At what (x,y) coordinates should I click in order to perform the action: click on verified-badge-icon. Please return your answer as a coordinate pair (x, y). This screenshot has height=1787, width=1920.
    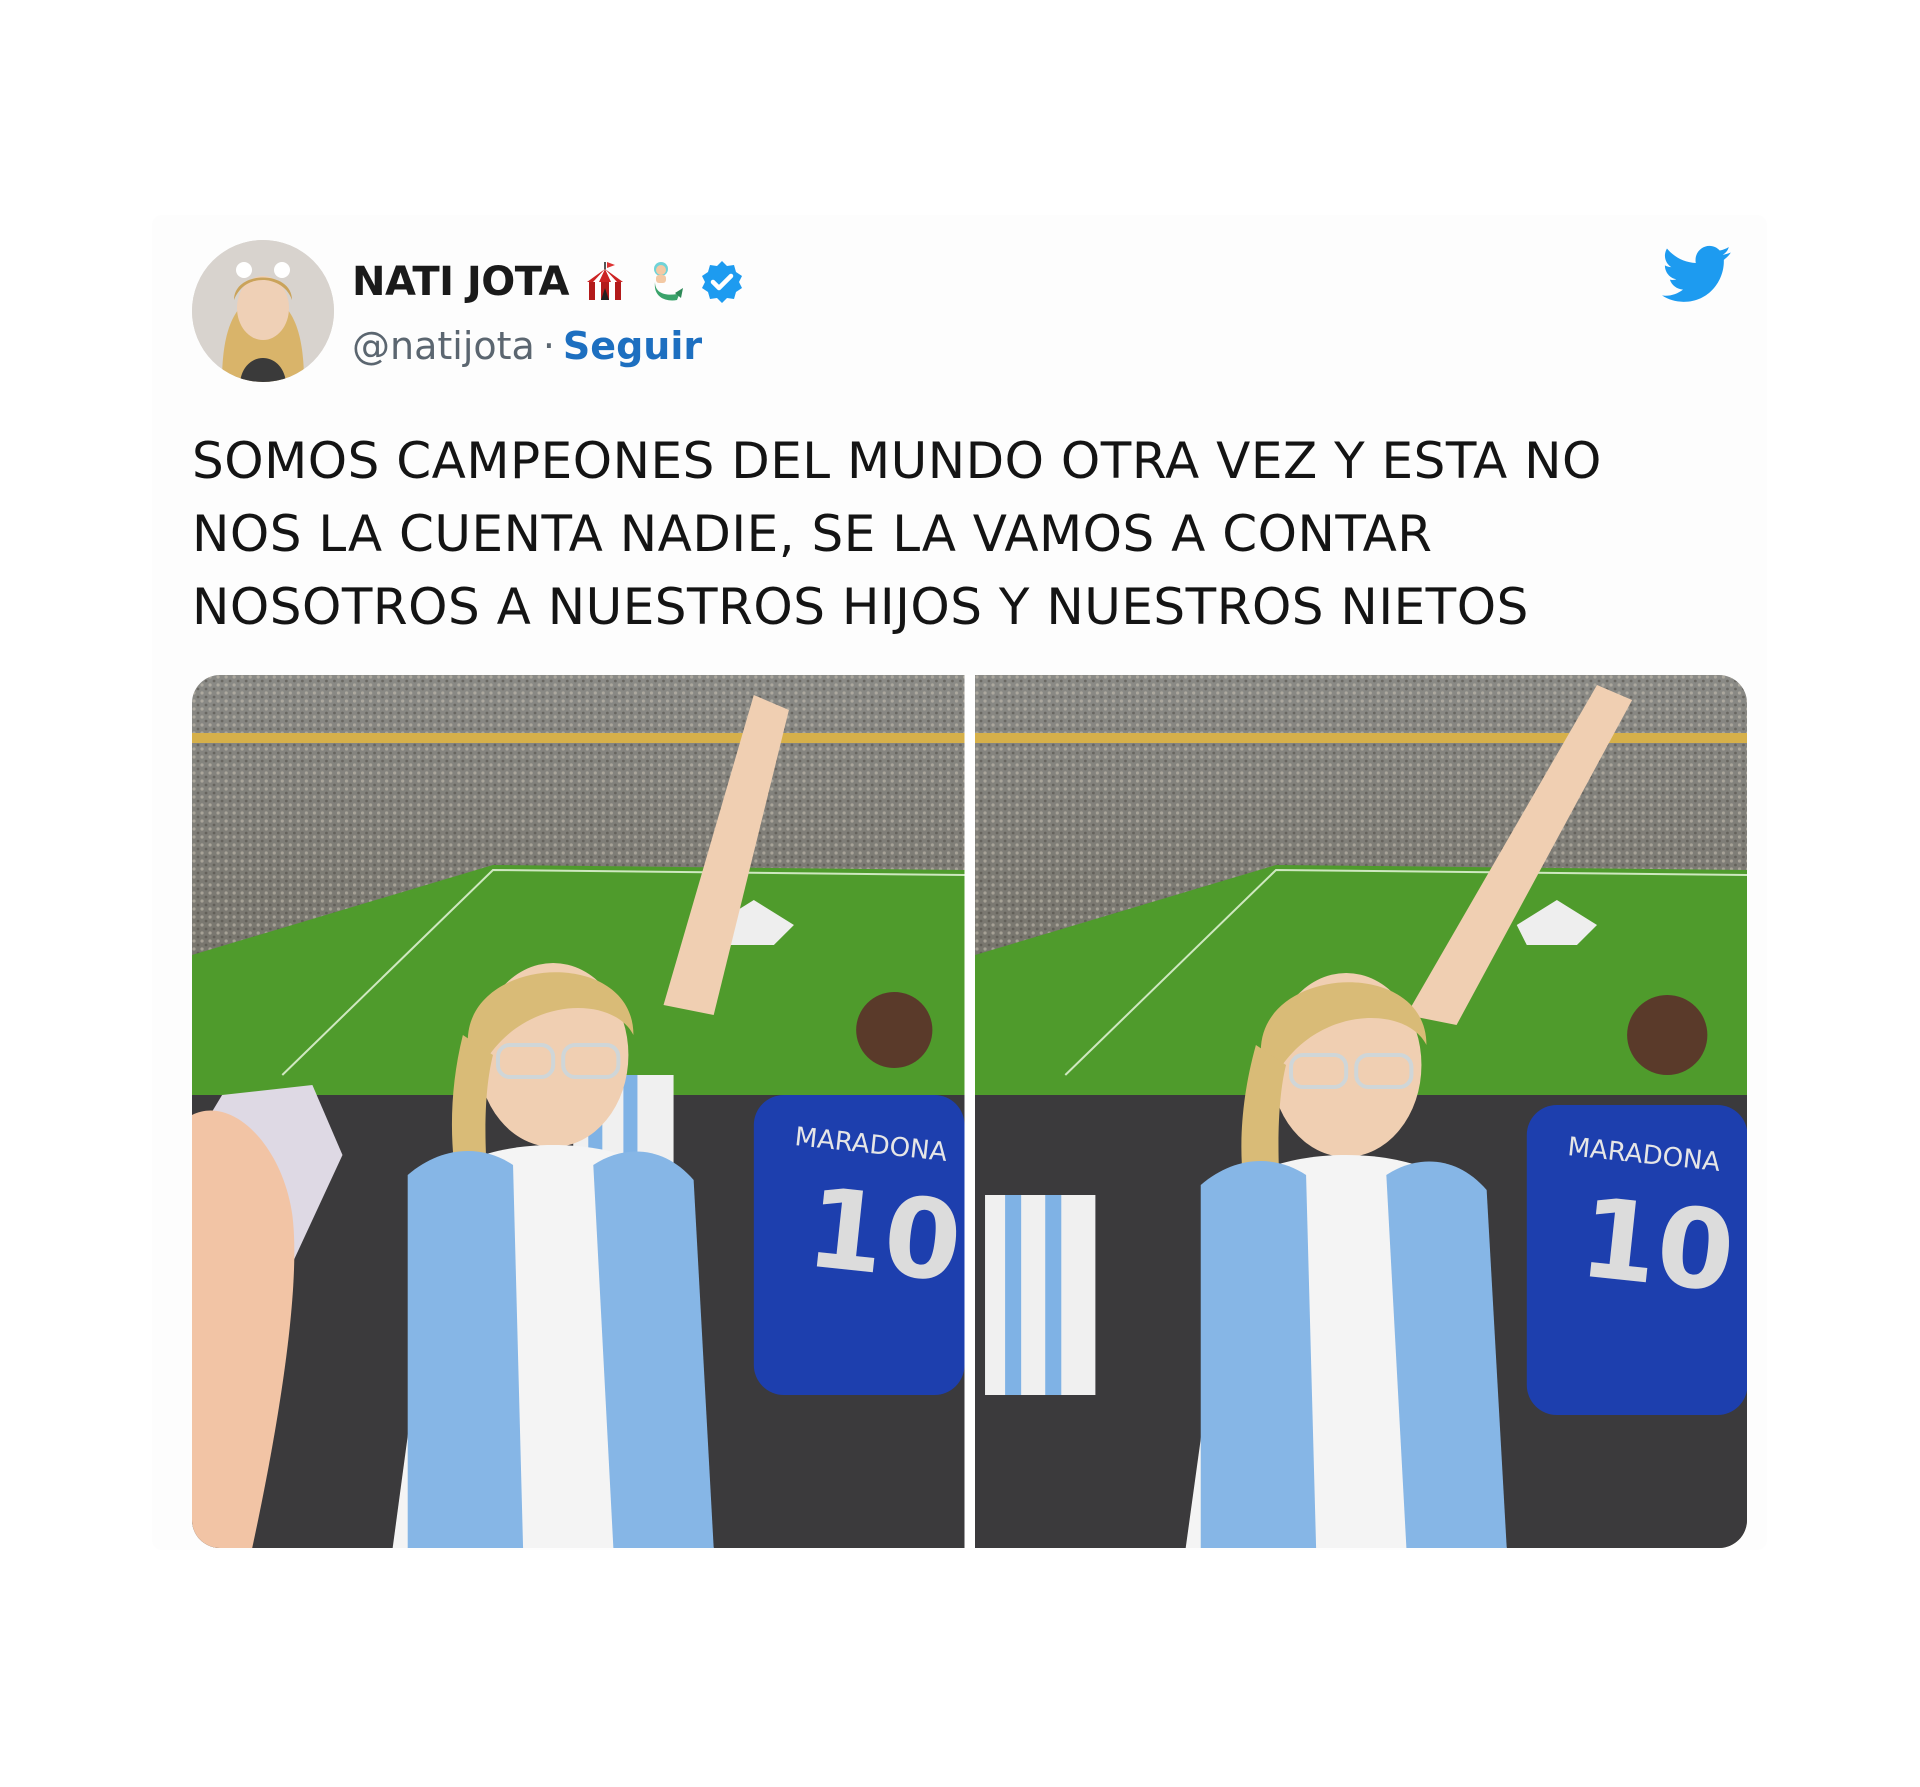
    Looking at the image, I should click on (722, 282).